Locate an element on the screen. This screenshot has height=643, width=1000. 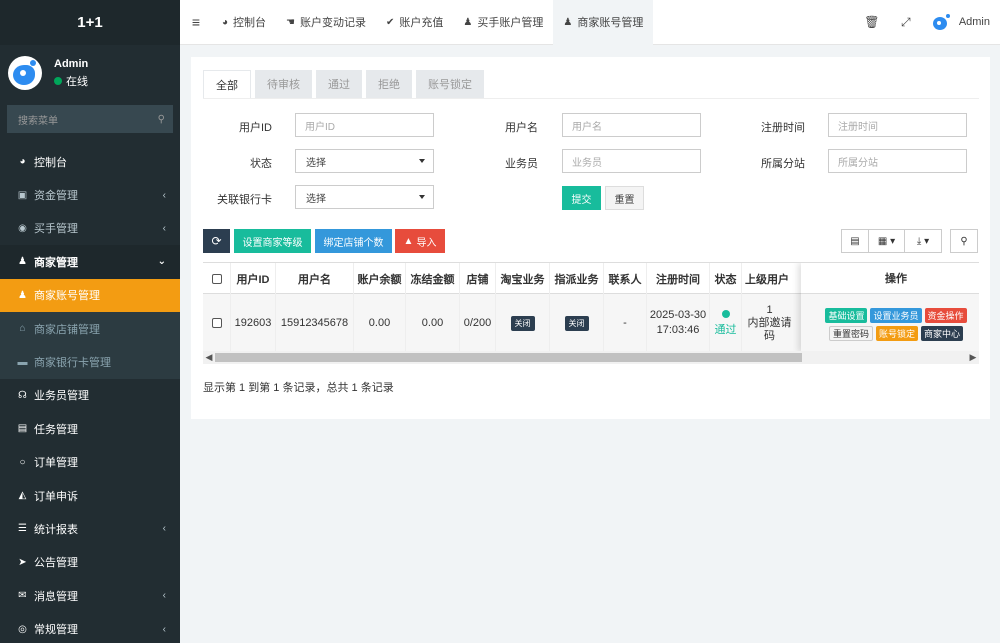
col-username: 用户名 is located at coordinates (315, 278).